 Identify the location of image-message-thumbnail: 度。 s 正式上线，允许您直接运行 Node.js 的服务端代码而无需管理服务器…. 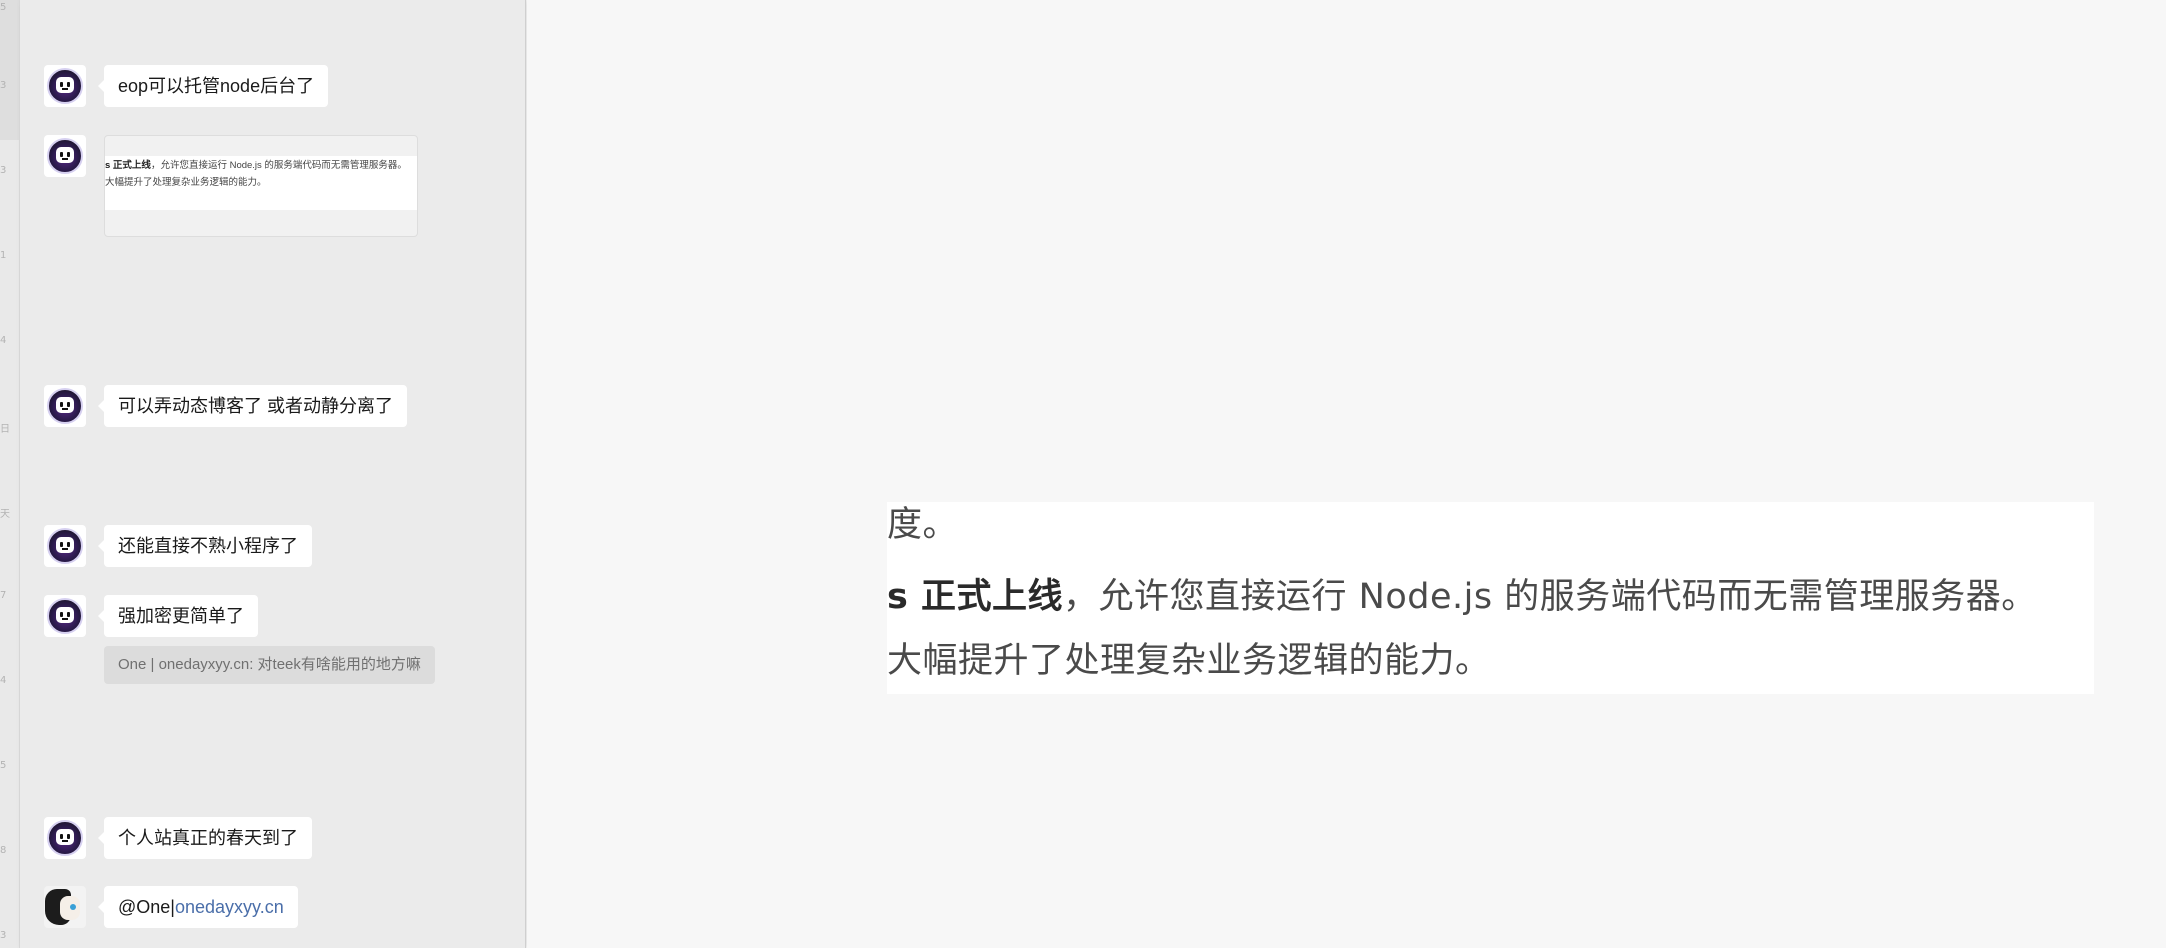
(261, 186).